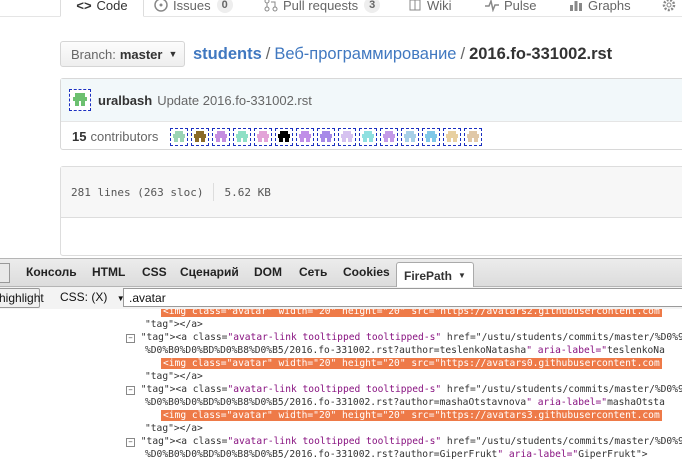 This screenshot has width=682, height=469. Describe the element at coordinates (224, 6) in the screenshot. I see `issues-count: 0` at that location.